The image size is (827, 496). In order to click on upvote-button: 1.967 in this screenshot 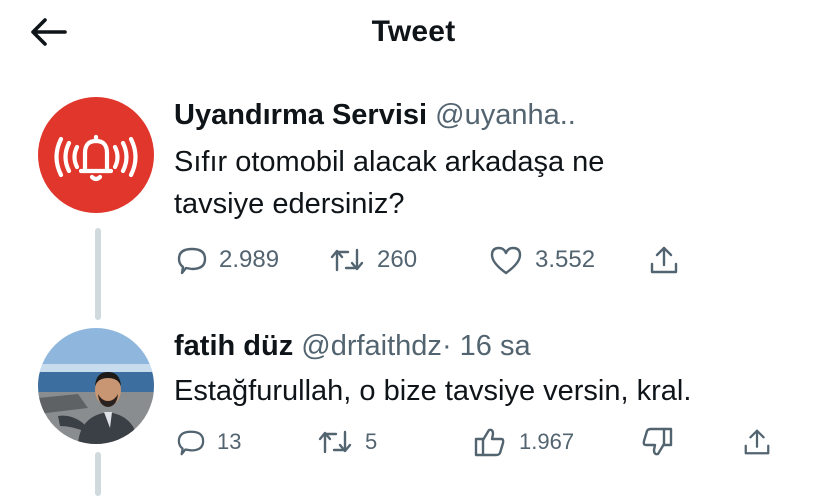, I will do `click(523, 442)`.